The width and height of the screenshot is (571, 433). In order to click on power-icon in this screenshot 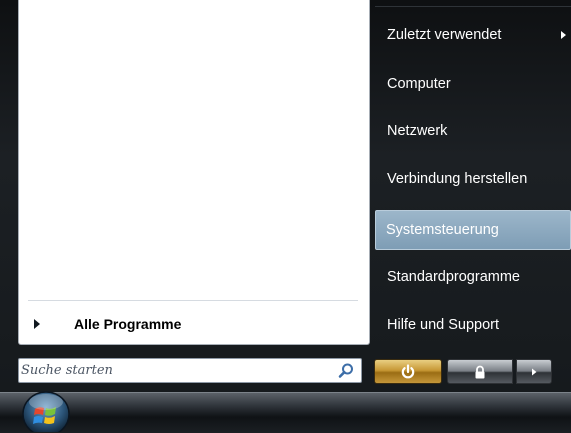, I will do `click(408, 370)`.